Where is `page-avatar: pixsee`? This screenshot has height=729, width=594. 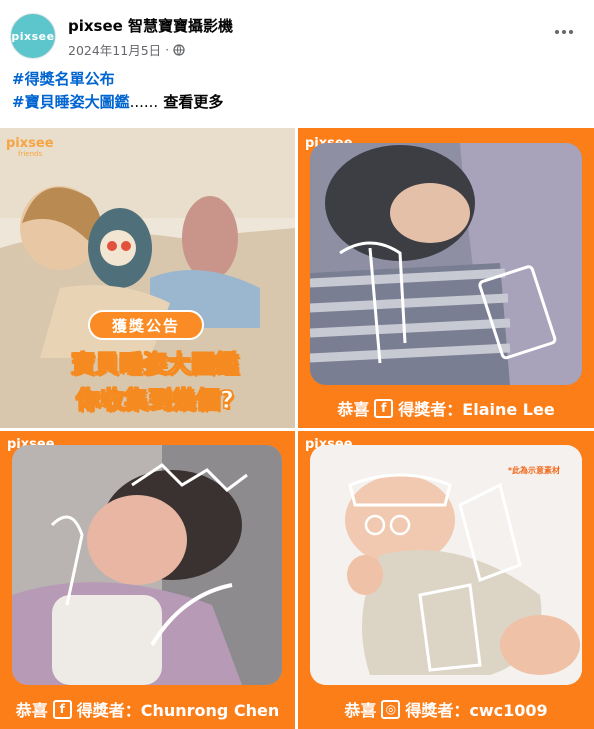 page-avatar: pixsee is located at coordinates (33, 36).